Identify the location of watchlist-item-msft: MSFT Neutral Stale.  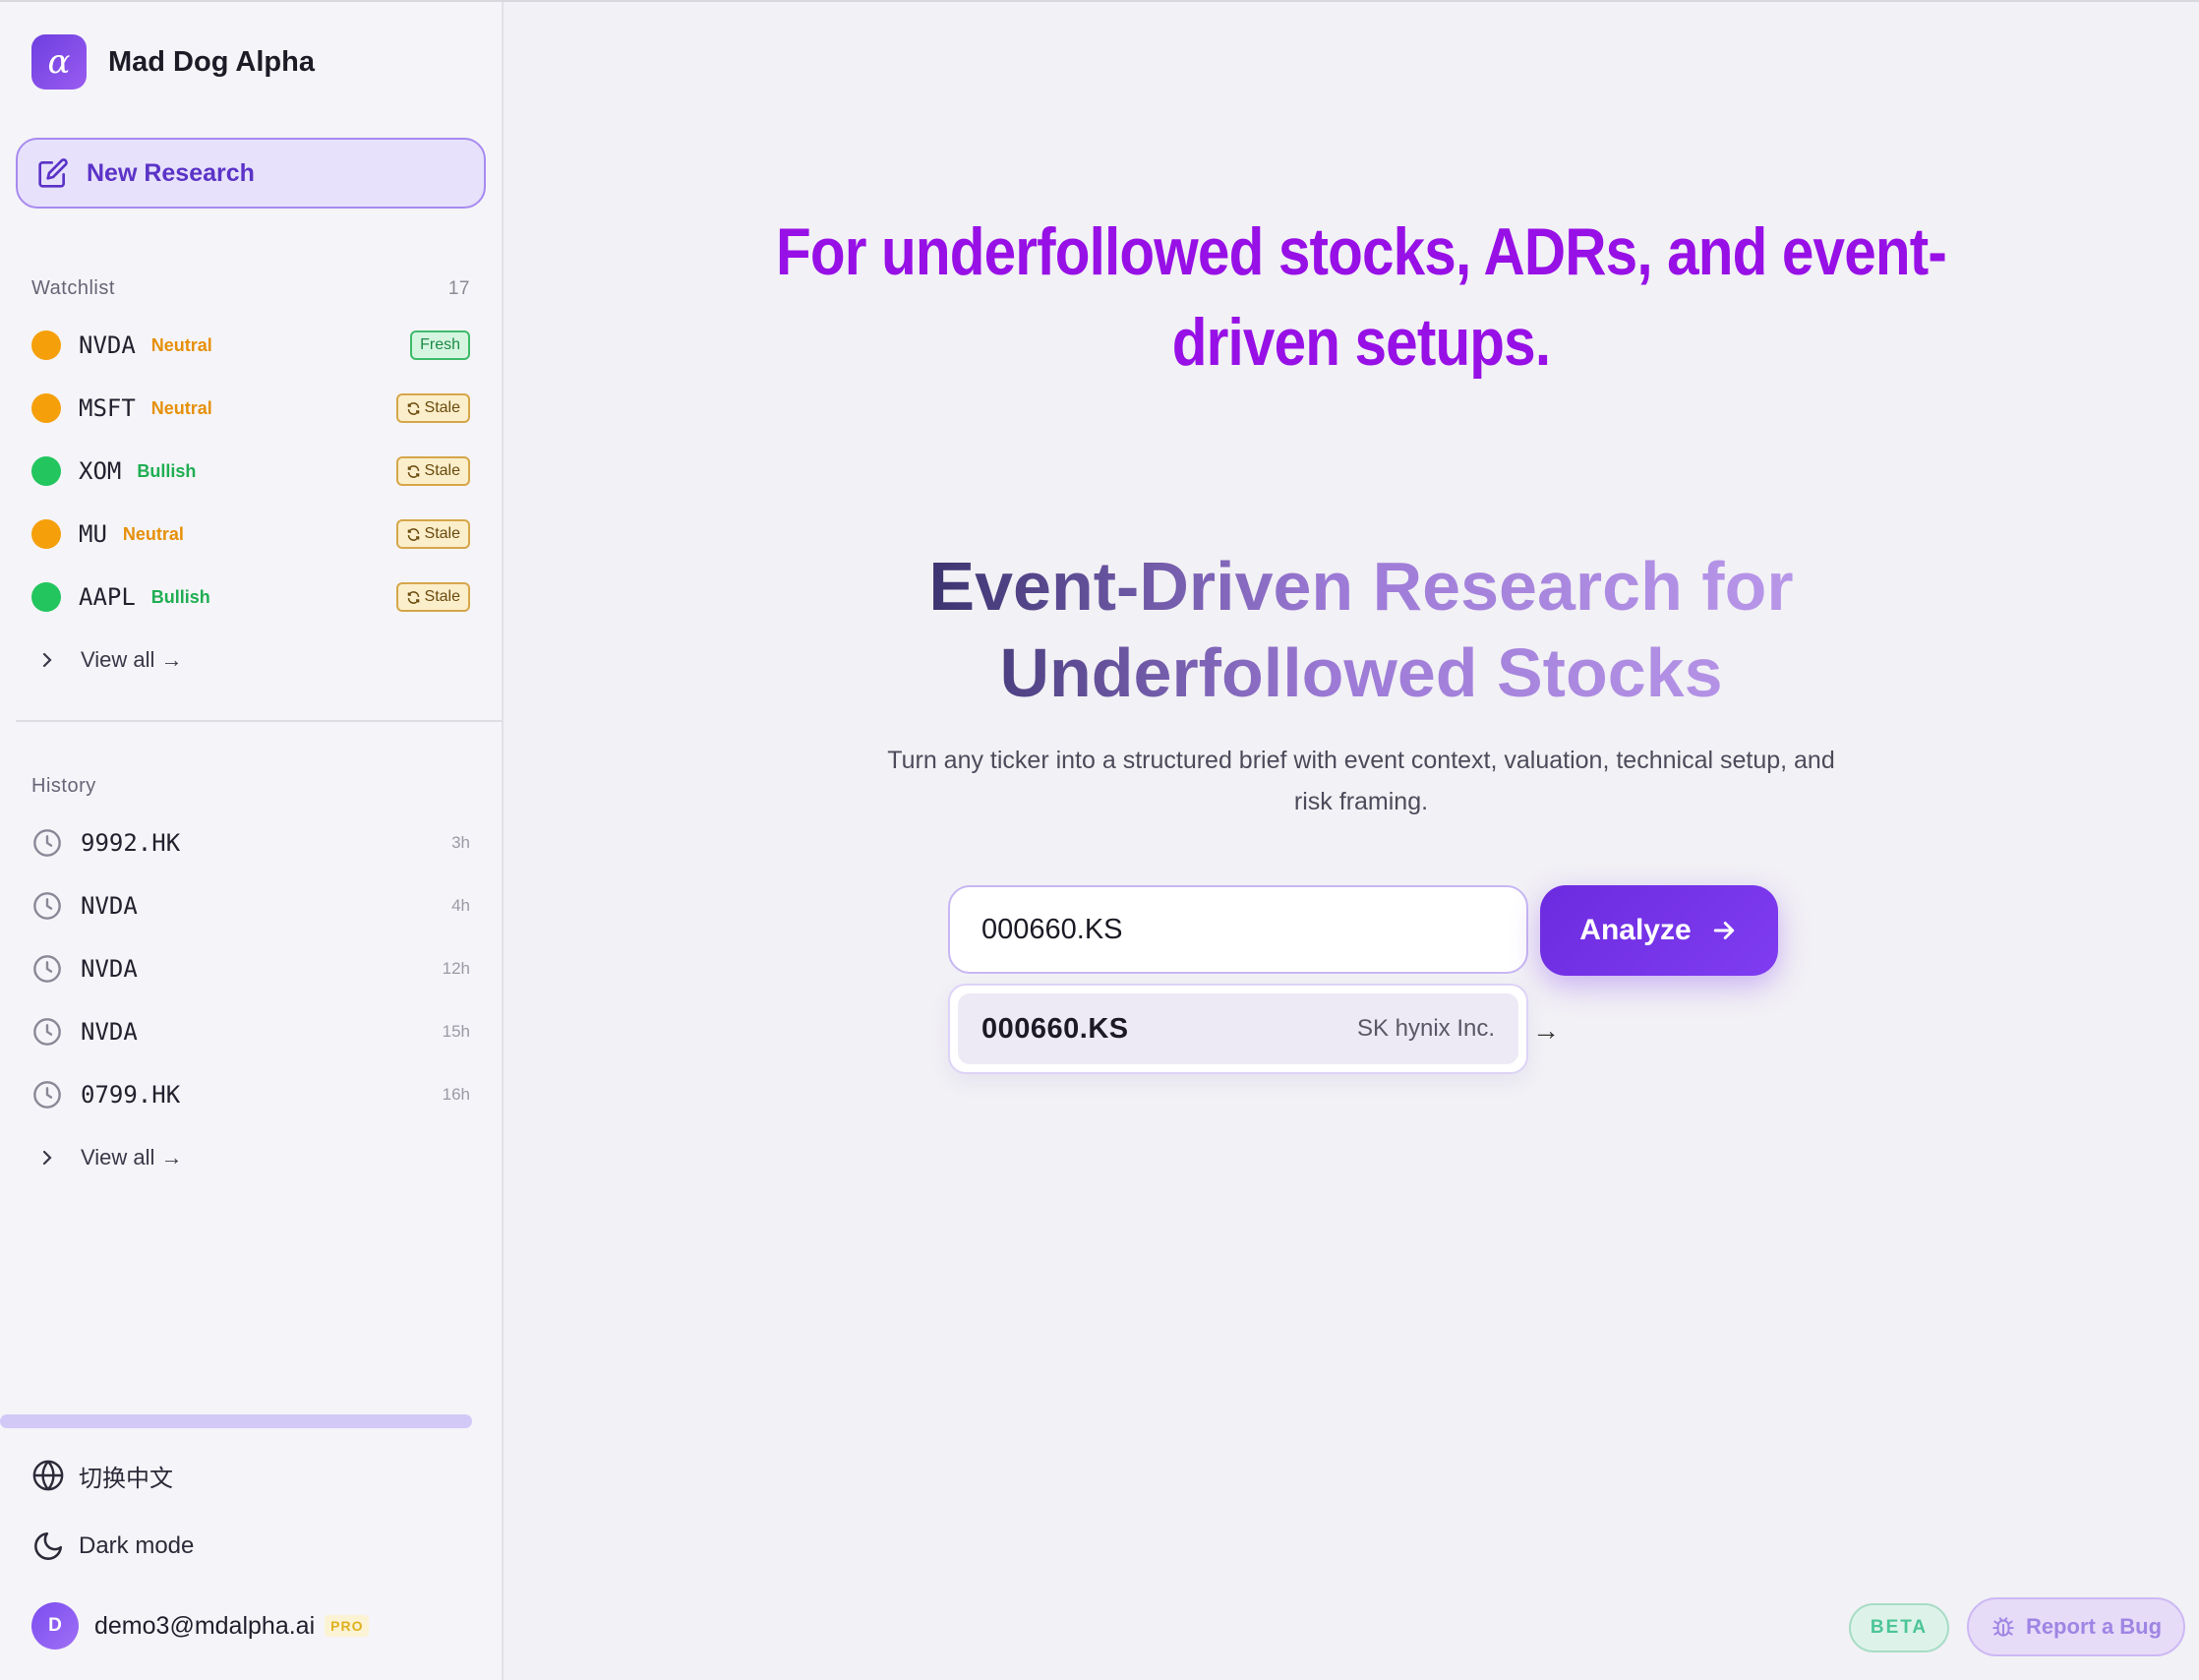
(251, 408).